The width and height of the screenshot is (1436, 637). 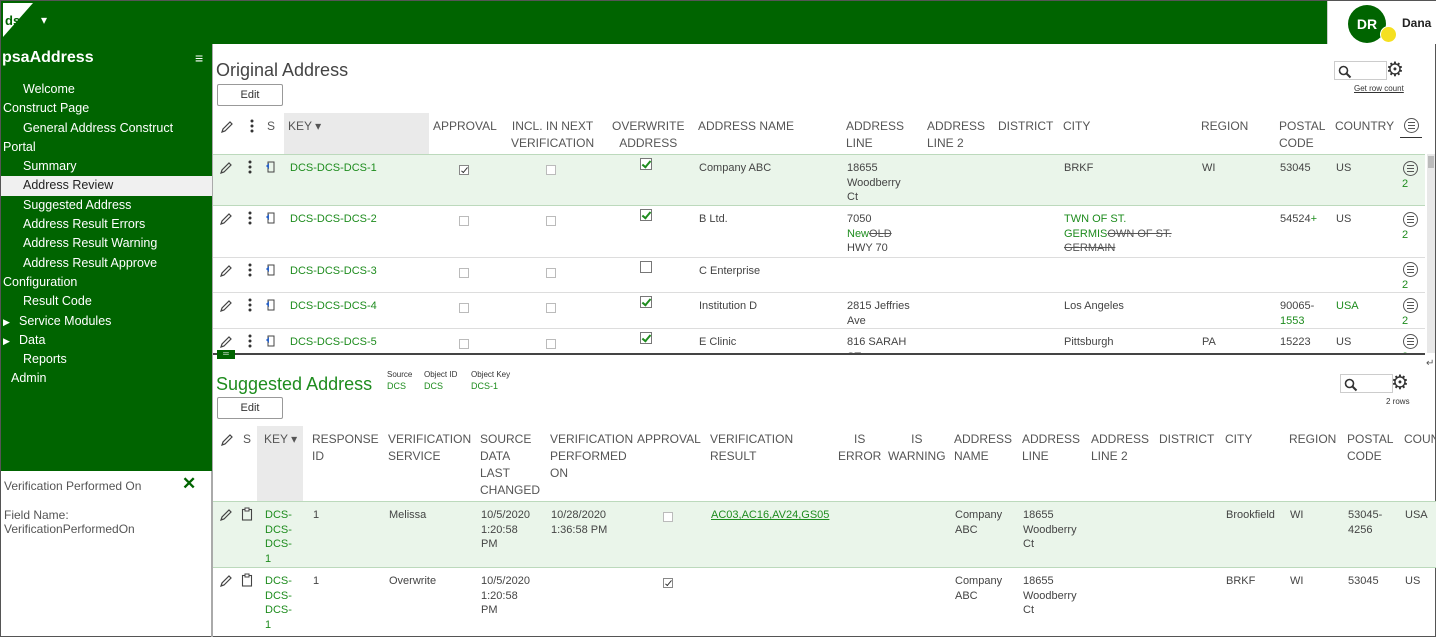 What do you see at coordinates (106, 224) in the screenshot?
I see `sidebar-item-address-result-errors: Address Result Errors` at bounding box center [106, 224].